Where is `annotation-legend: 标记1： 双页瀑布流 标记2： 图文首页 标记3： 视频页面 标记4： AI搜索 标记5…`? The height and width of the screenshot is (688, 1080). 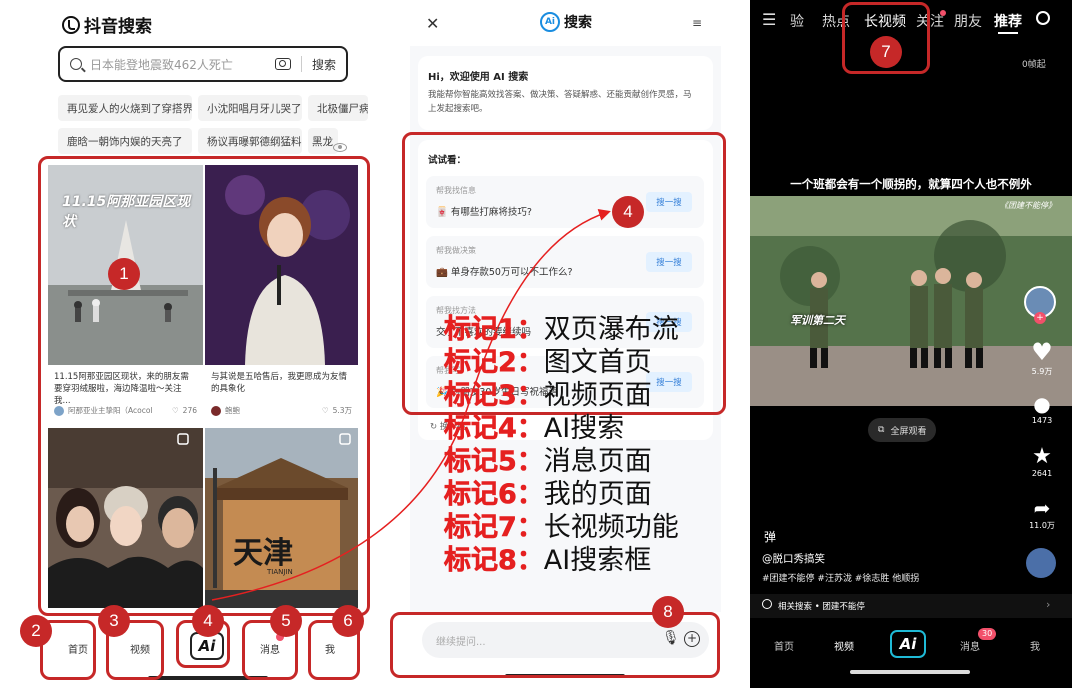 annotation-legend: 标记1： 双页瀑布流 标记2： 图文首页 标记3： 视频页面 标记4： AI搜索 标记5… is located at coordinates (589, 443).